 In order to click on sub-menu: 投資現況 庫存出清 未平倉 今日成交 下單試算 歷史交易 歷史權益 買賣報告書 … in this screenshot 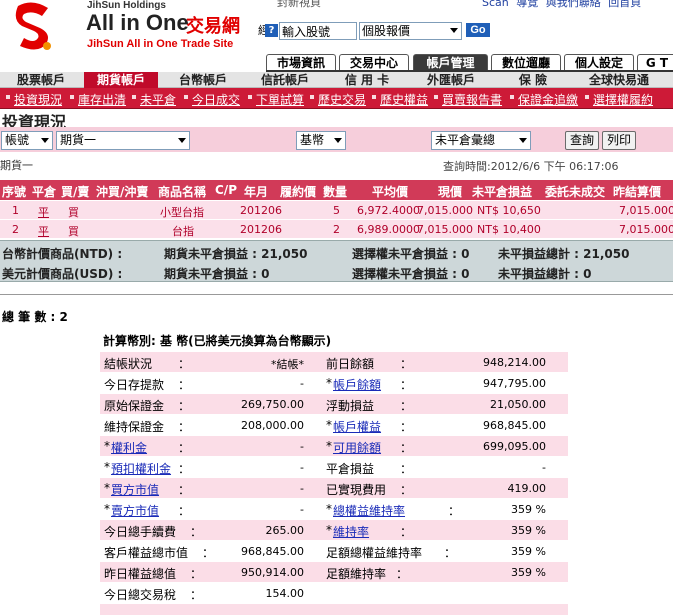, I will do `click(336, 98)`.